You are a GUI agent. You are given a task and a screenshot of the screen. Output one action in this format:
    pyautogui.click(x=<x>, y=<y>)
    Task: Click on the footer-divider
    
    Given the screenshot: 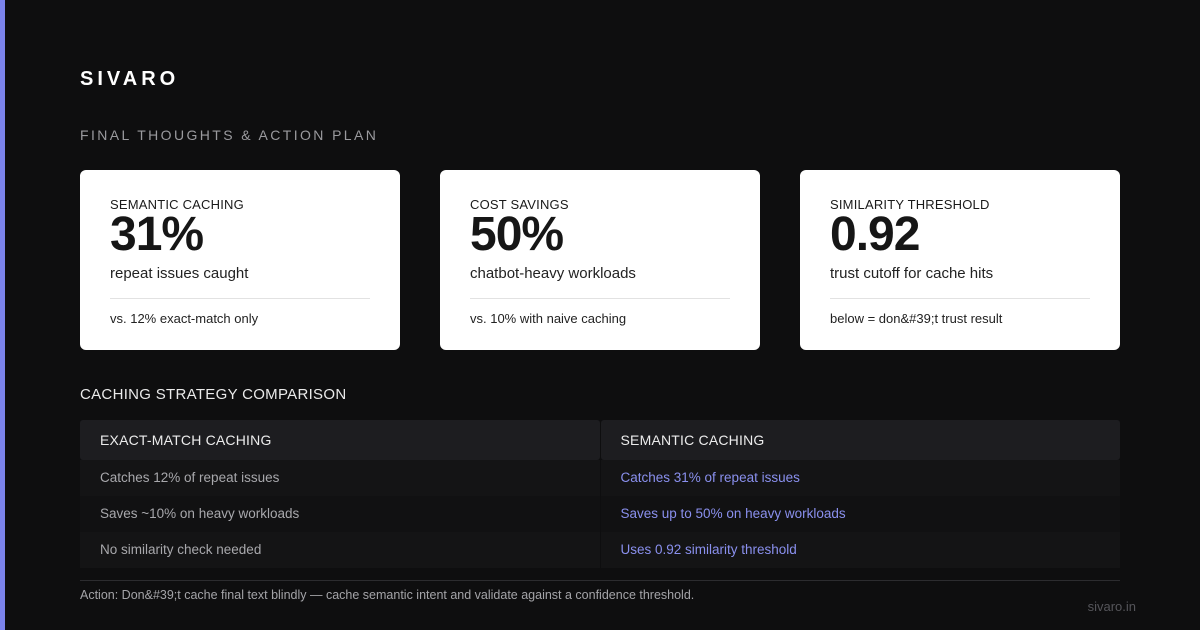 What is the action you would take?
    pyautogui.click(x=600, y=580)
    